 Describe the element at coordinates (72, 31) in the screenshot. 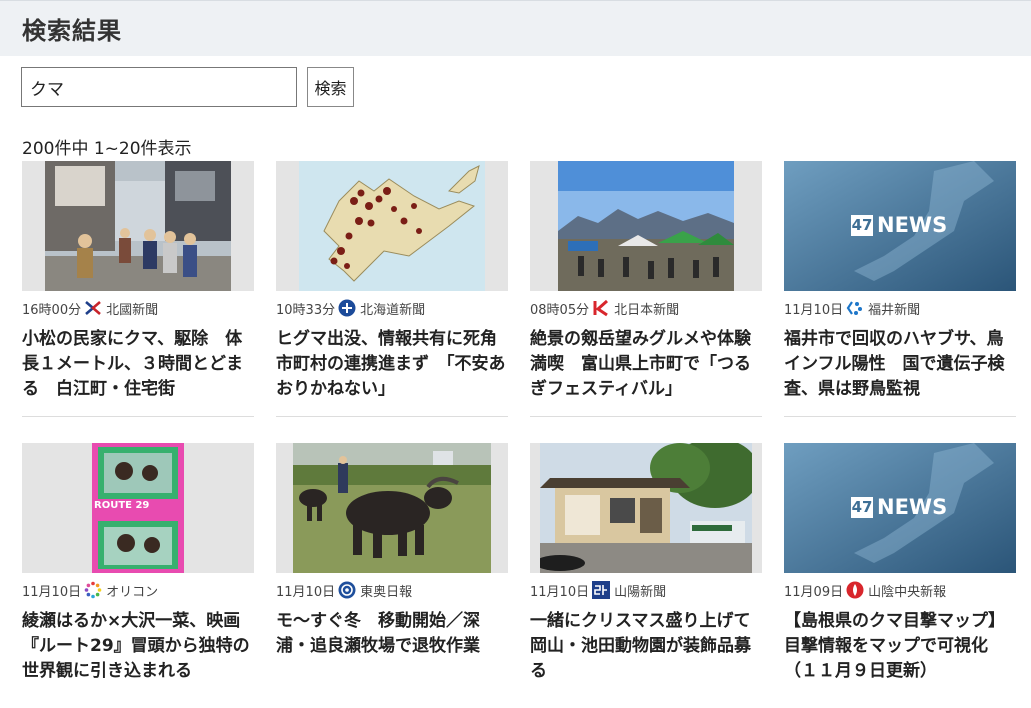

I see `page-title: 検索結果` at that location.